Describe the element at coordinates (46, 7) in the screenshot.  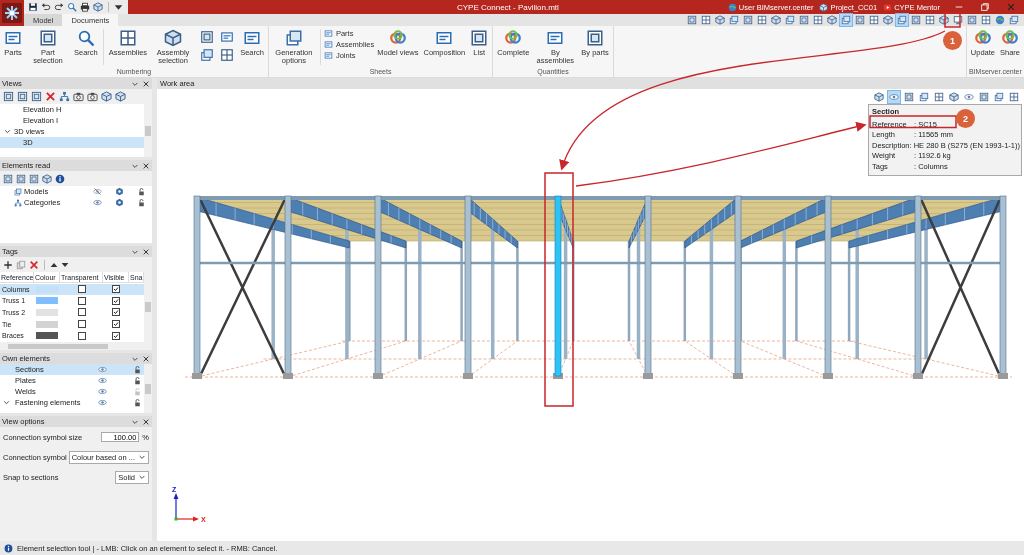
I see `undo-icon` at that location.